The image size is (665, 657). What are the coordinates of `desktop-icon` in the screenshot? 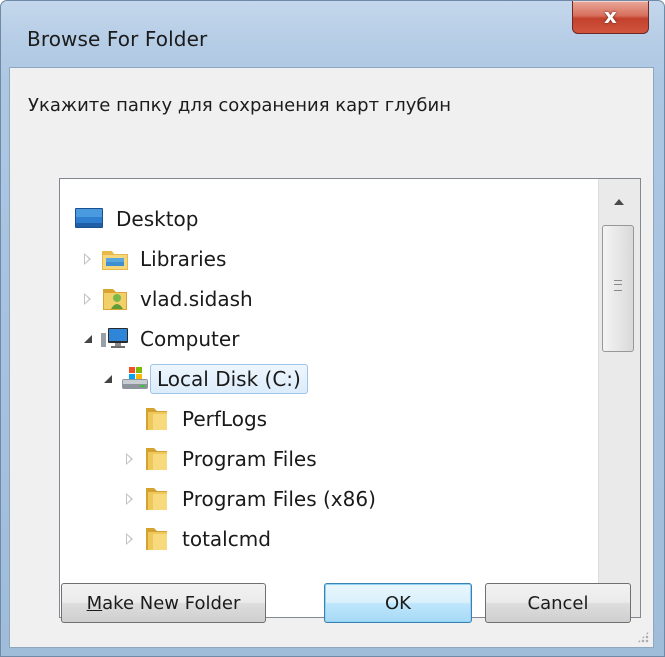 It's located at (89, 218).